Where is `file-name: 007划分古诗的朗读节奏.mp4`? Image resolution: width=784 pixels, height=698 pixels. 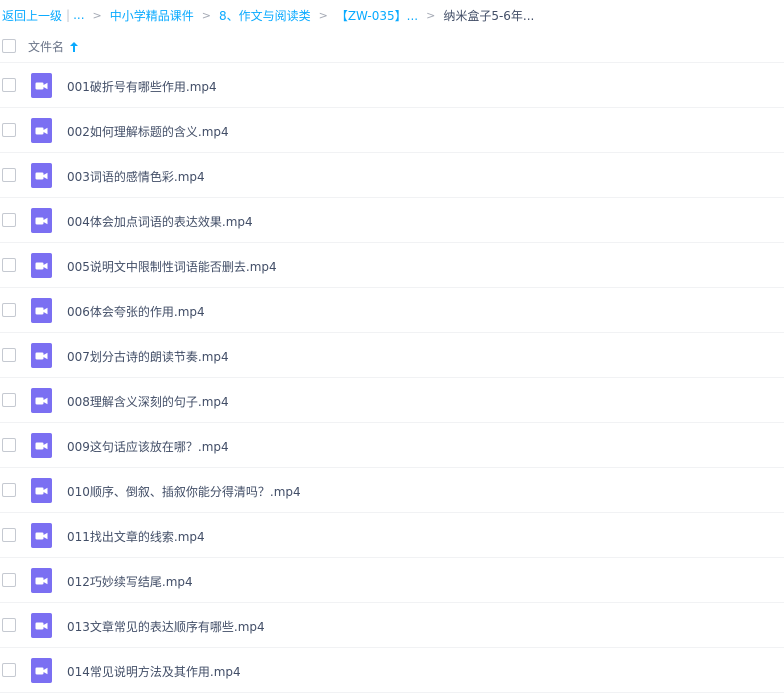
file-name: 007划分古诗的朗读节奏.mp4 is located at coordinates (148, 356).